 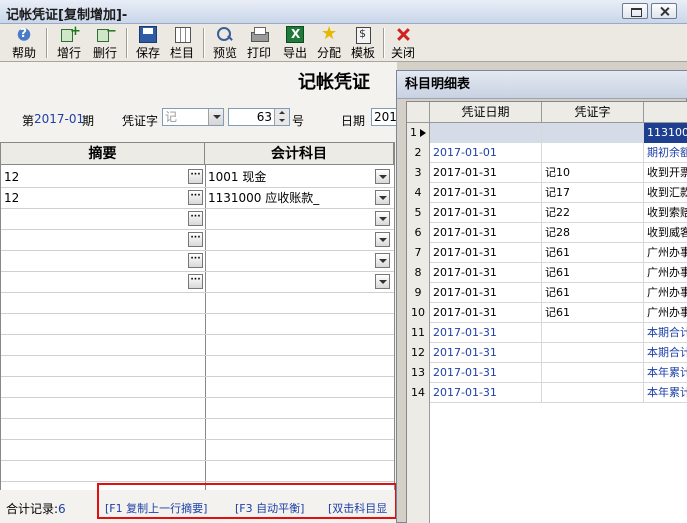 I want to click on col-summary-header: 摘要, so click(x=103, y=154).